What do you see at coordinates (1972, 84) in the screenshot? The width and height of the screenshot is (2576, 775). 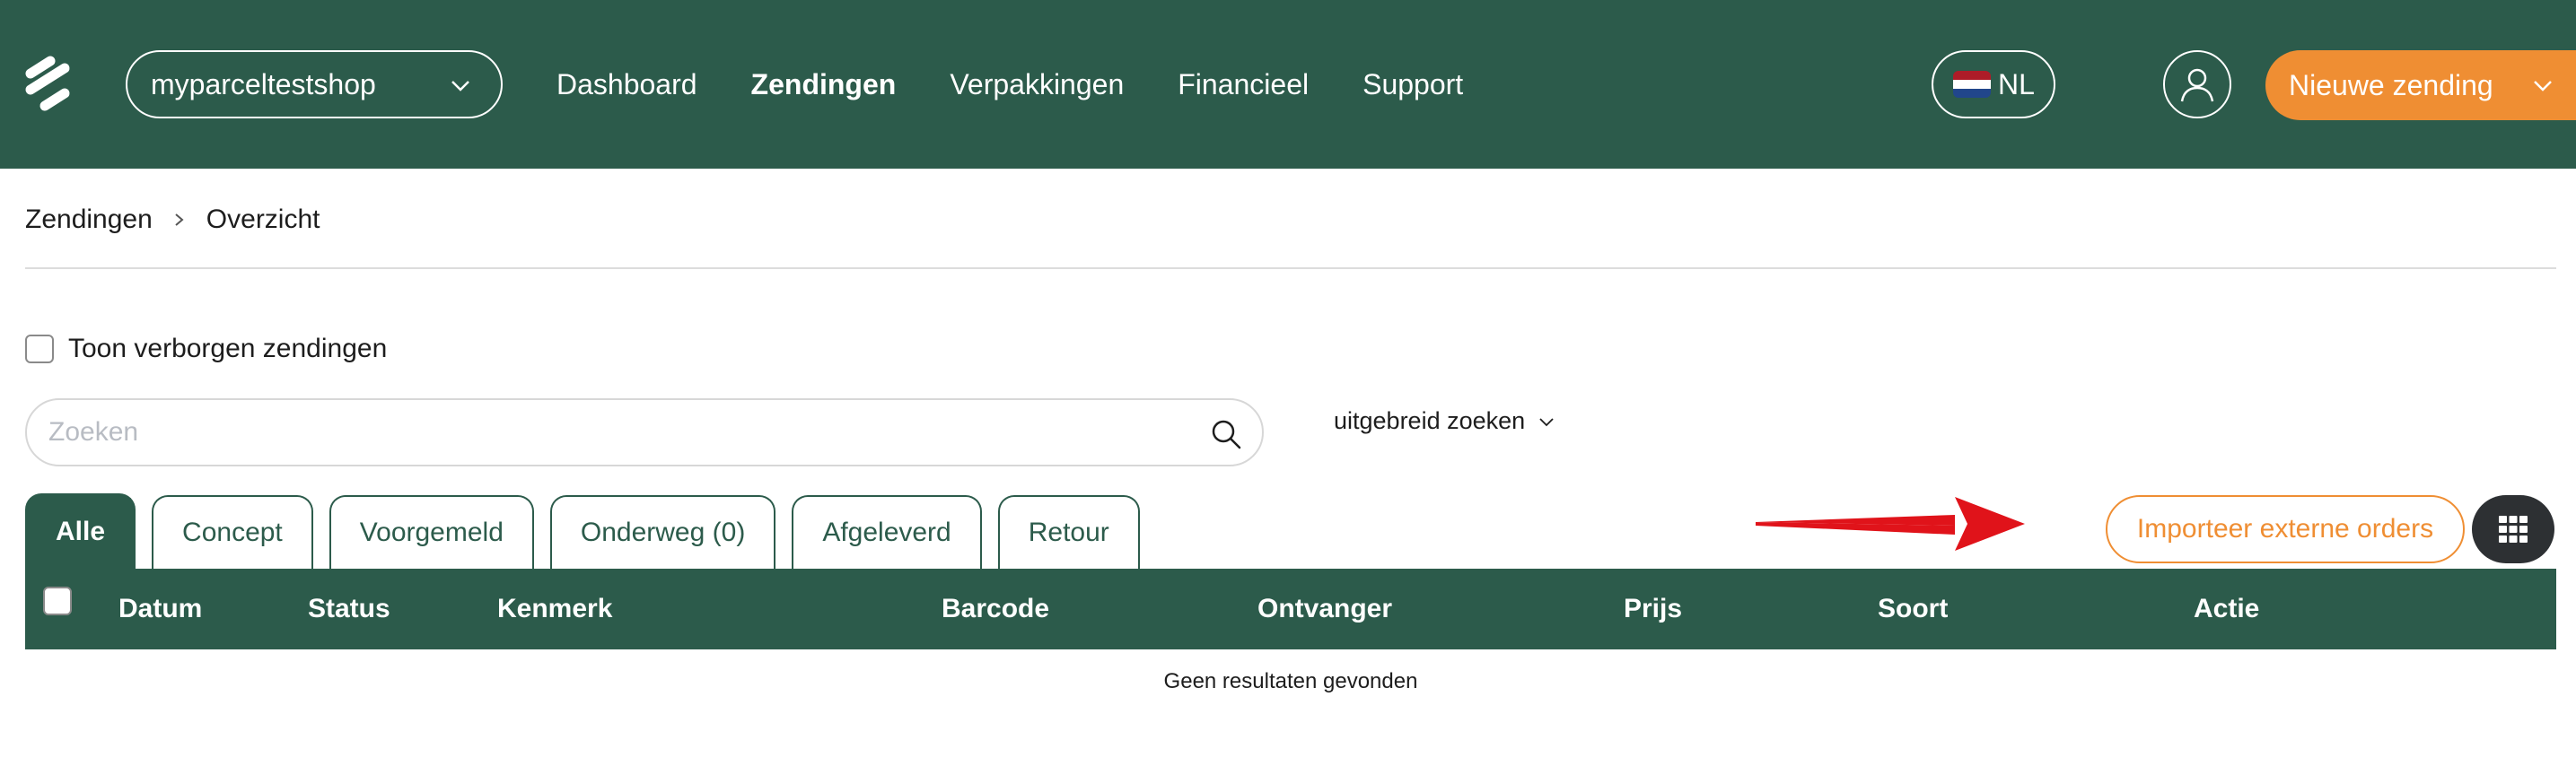 I see `dutch-flag-icon` at bounding box center [1972, 84].